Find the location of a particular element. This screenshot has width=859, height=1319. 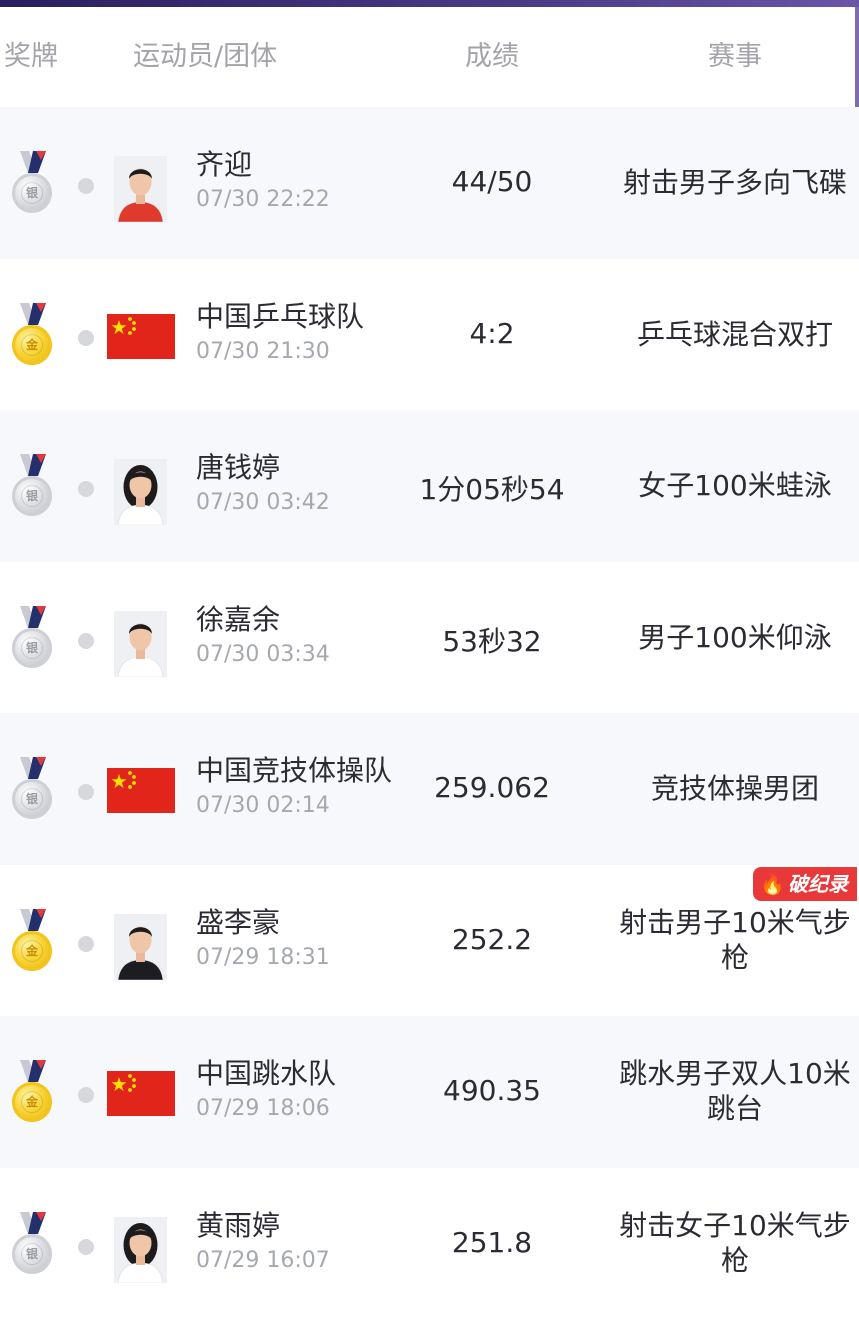

header-athlete: 运动员/团体 is located at coordinates (205, 57).